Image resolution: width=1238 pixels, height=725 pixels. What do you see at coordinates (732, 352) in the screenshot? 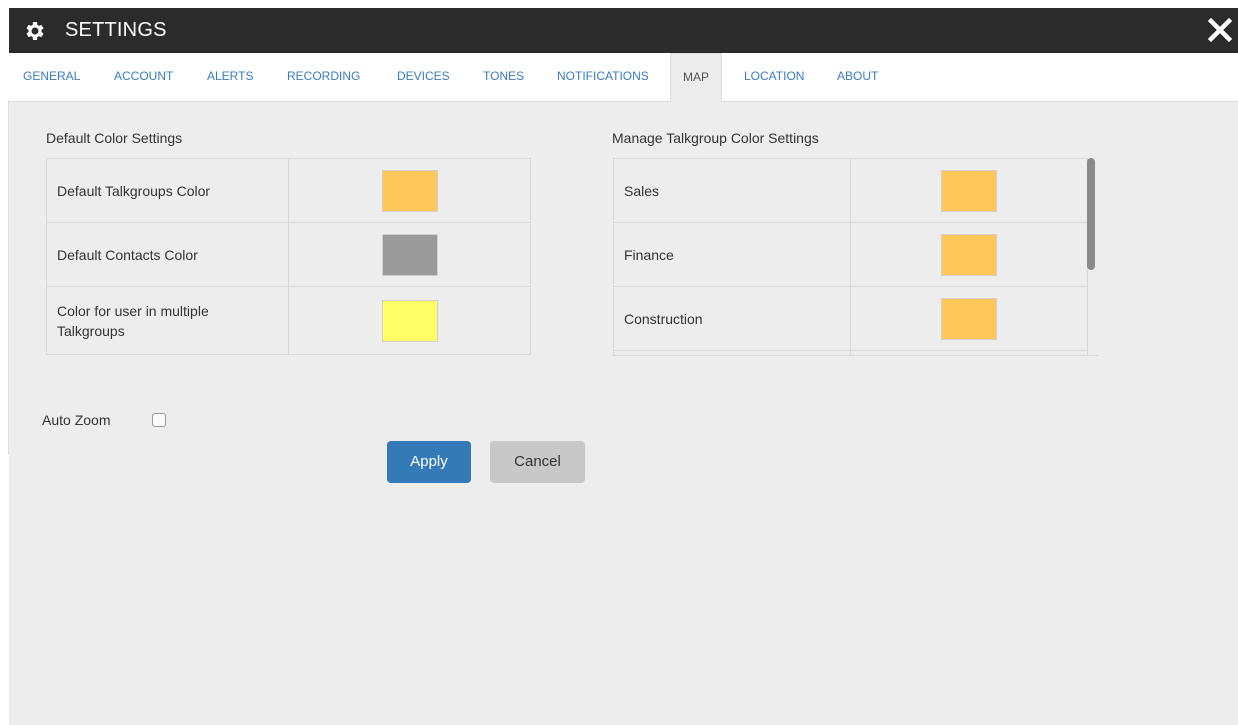
I see `talkgroup-empty-label` at bounding box center [732, 352].